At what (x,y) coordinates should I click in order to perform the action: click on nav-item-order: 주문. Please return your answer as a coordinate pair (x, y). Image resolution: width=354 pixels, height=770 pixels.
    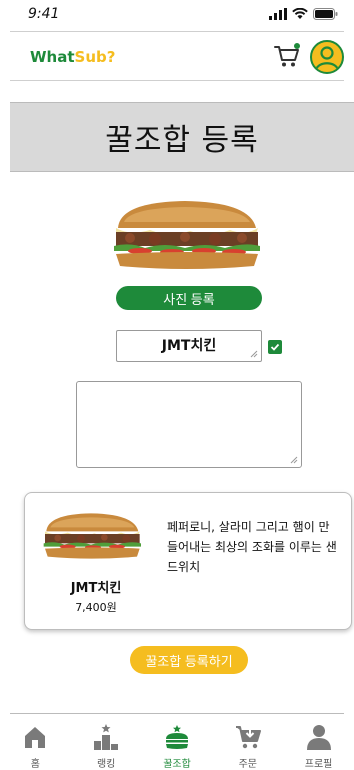
    Looking at the image, I should click on (247, 742).